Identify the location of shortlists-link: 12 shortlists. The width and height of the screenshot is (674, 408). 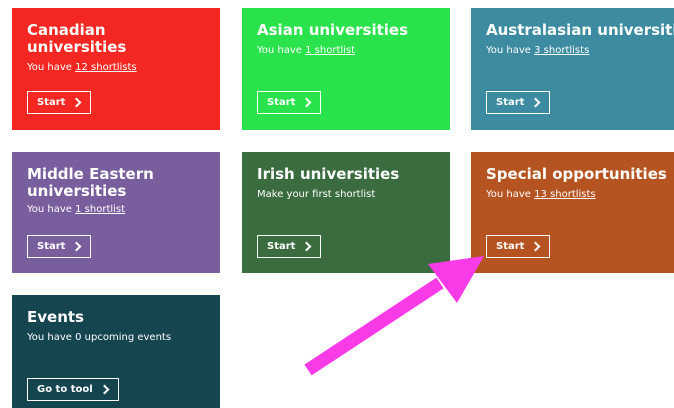
(106, 67).